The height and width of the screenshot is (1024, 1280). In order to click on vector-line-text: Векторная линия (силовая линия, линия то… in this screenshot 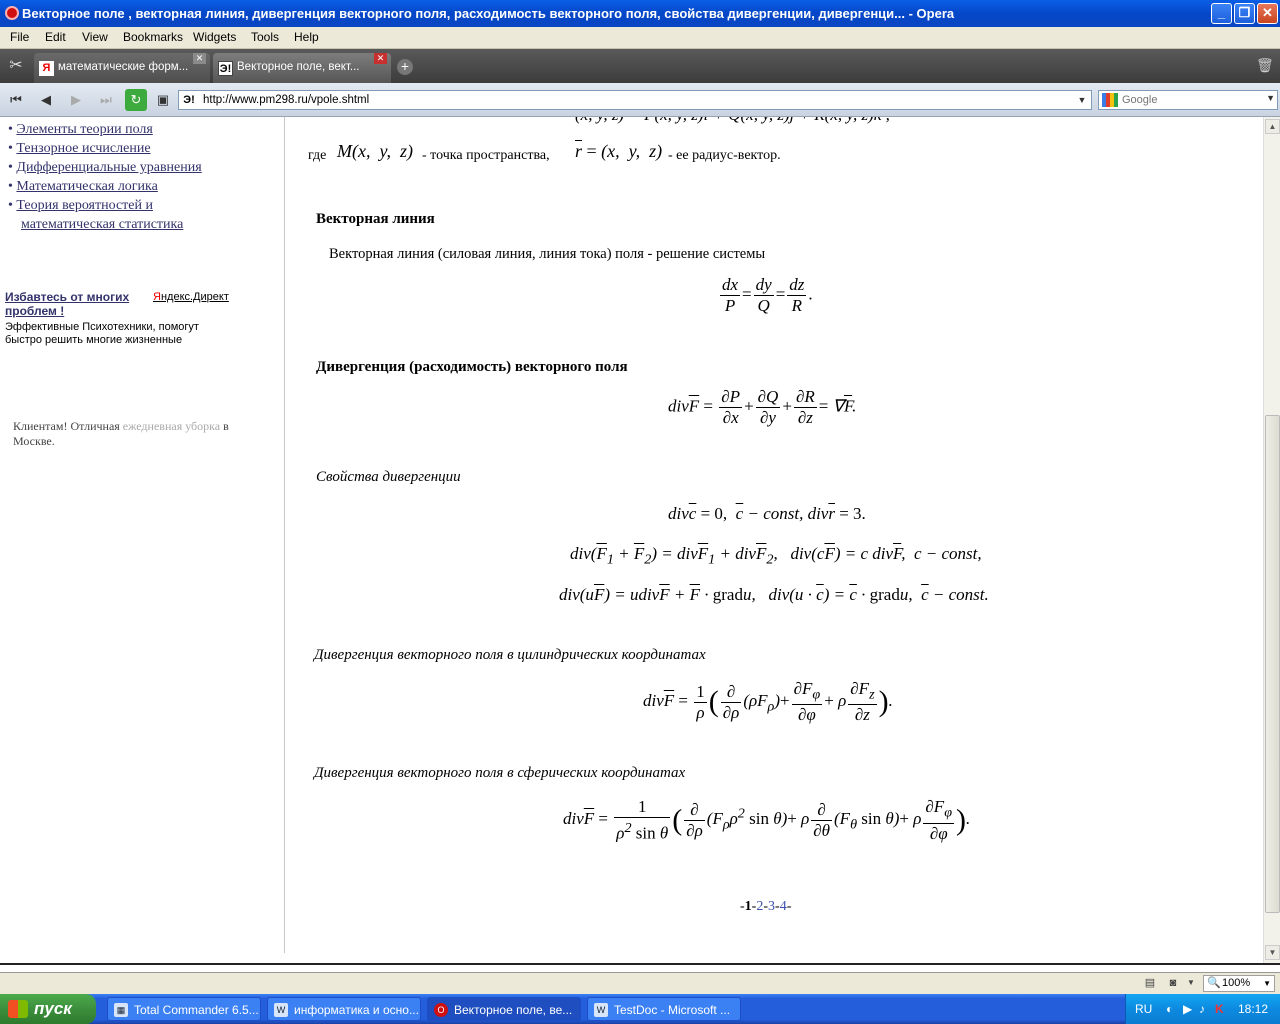, I will do `click(547, 254)`.